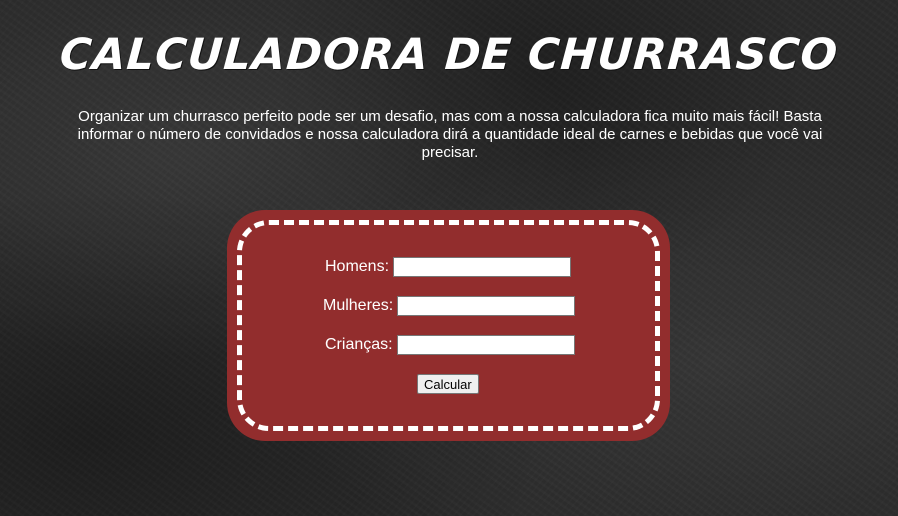 The image size is (898, 516). I want to click on criancas-input, so click(485, 345).